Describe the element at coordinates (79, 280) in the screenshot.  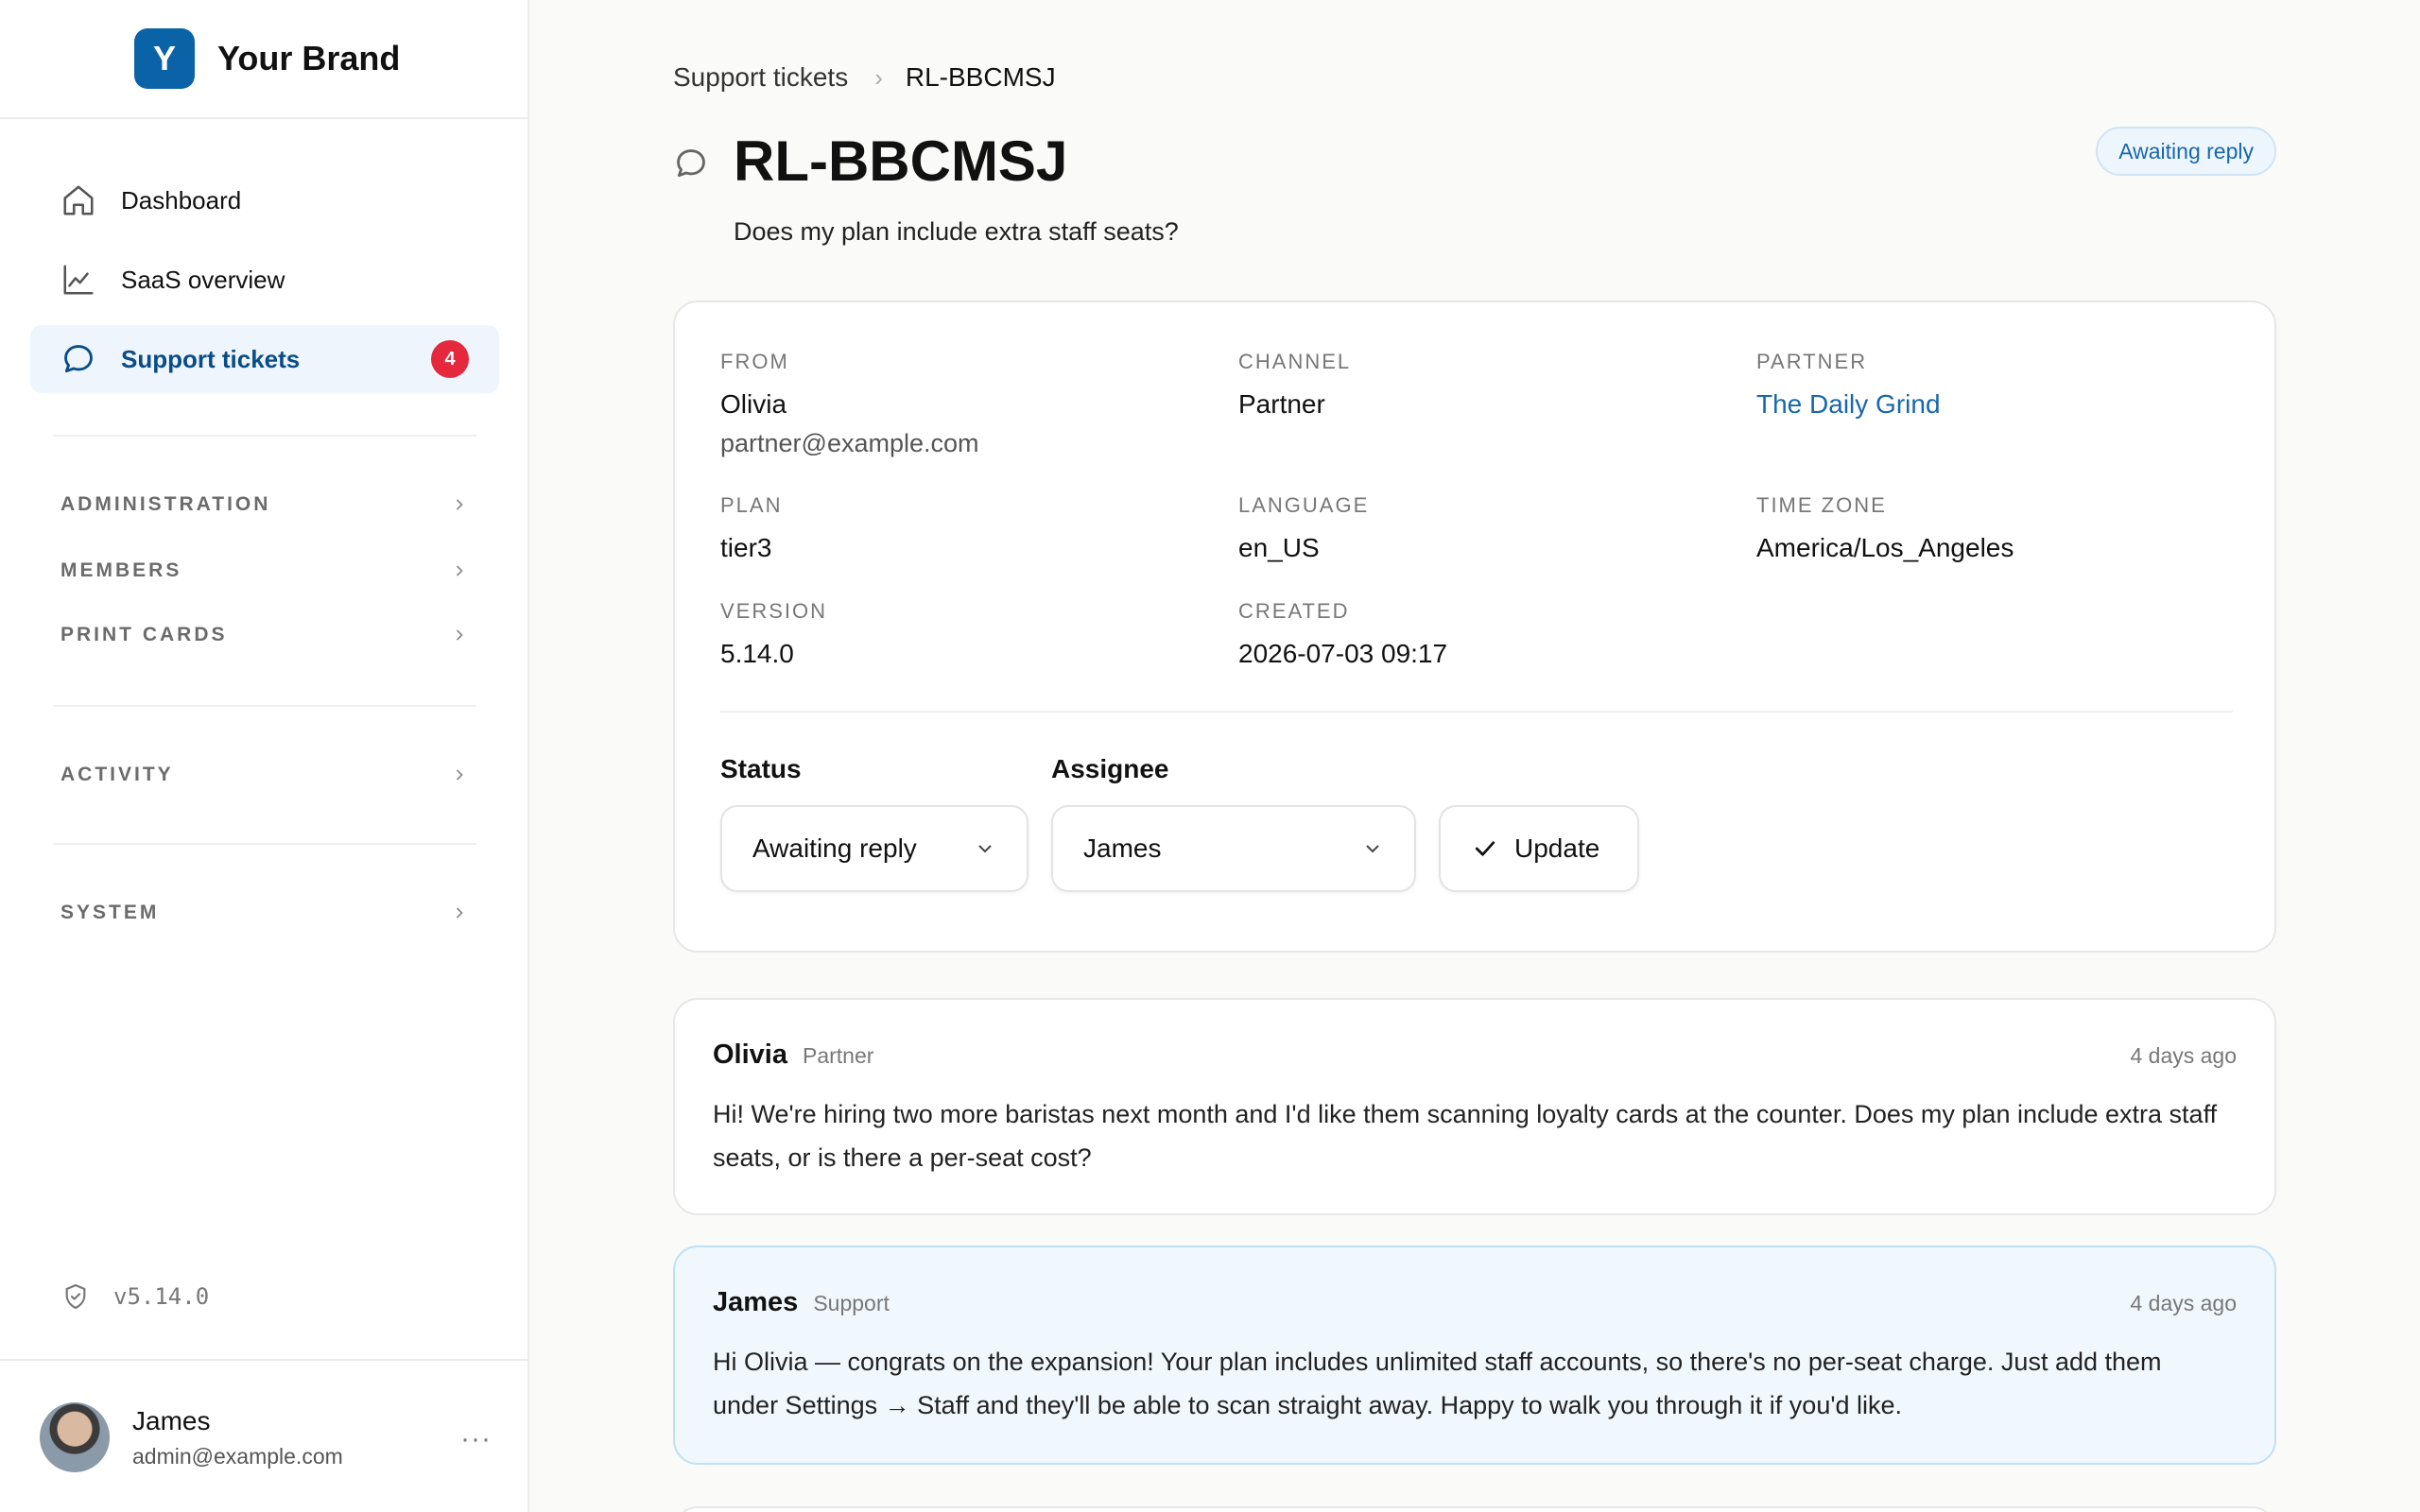
I see `chart-line-icon` at that location.